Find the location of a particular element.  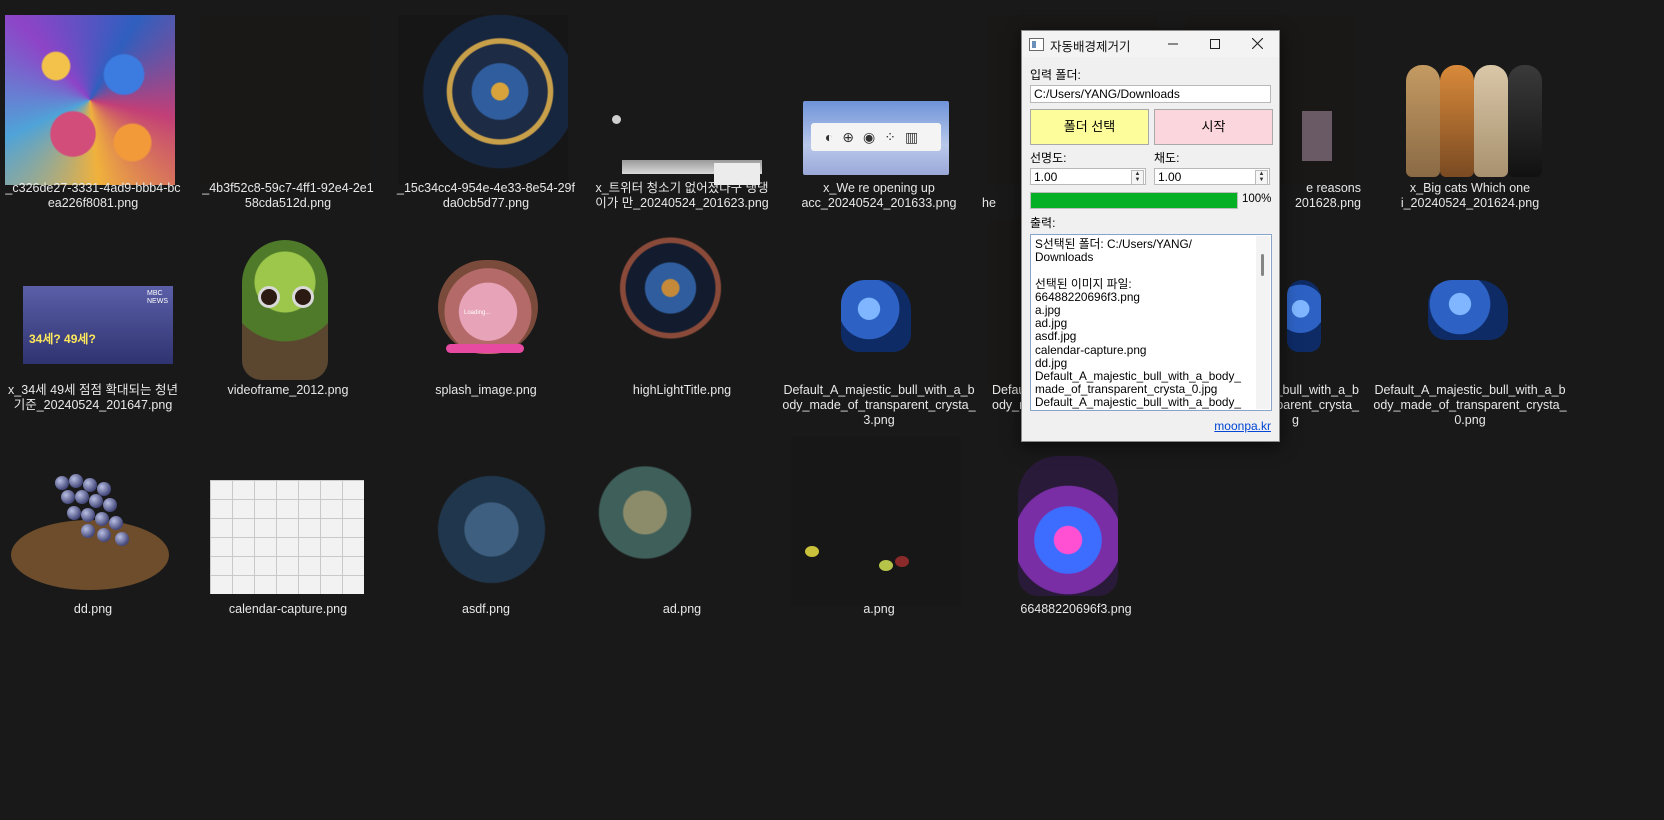

file-name-line: 기준_20240524_201647.png is located at coordinates (93, 405).